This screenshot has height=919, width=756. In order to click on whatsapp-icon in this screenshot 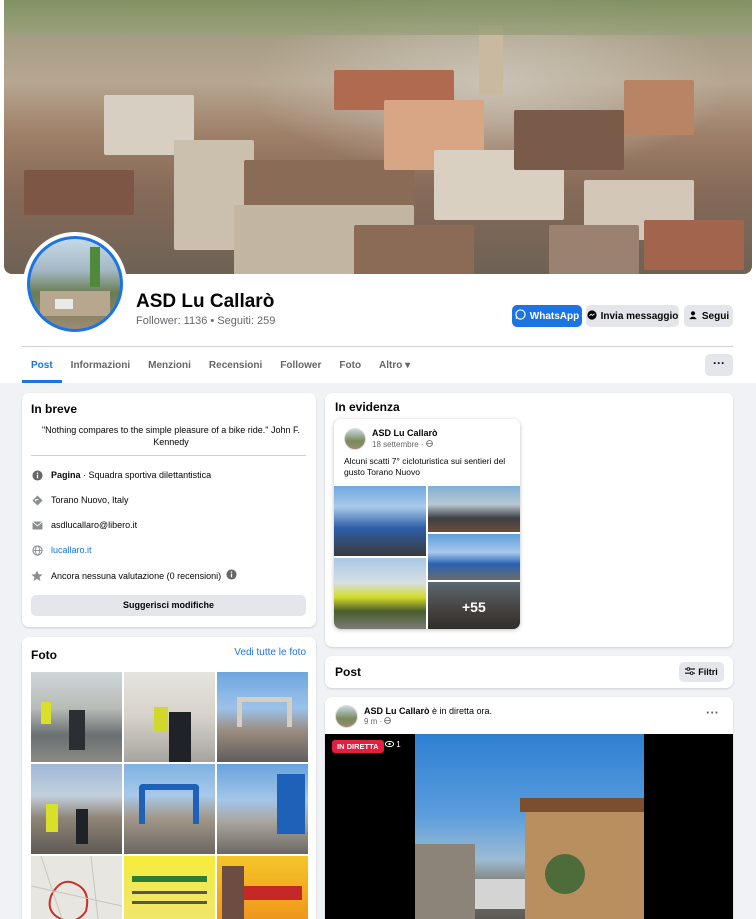, I will do `click(520, 316)`.